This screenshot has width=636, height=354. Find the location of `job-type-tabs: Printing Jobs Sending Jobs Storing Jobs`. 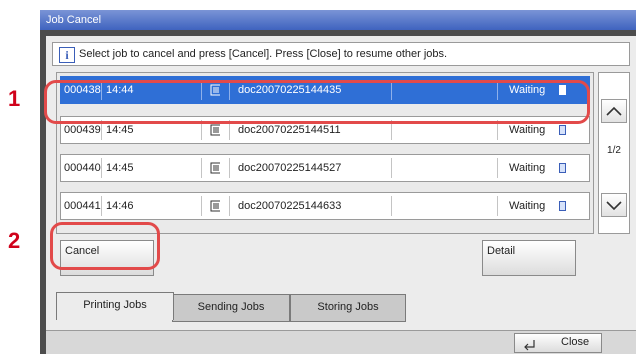

job-type-tabs: Printing Jobs Sending Jobs Storing Jobs is located at coordinates (341, 307).